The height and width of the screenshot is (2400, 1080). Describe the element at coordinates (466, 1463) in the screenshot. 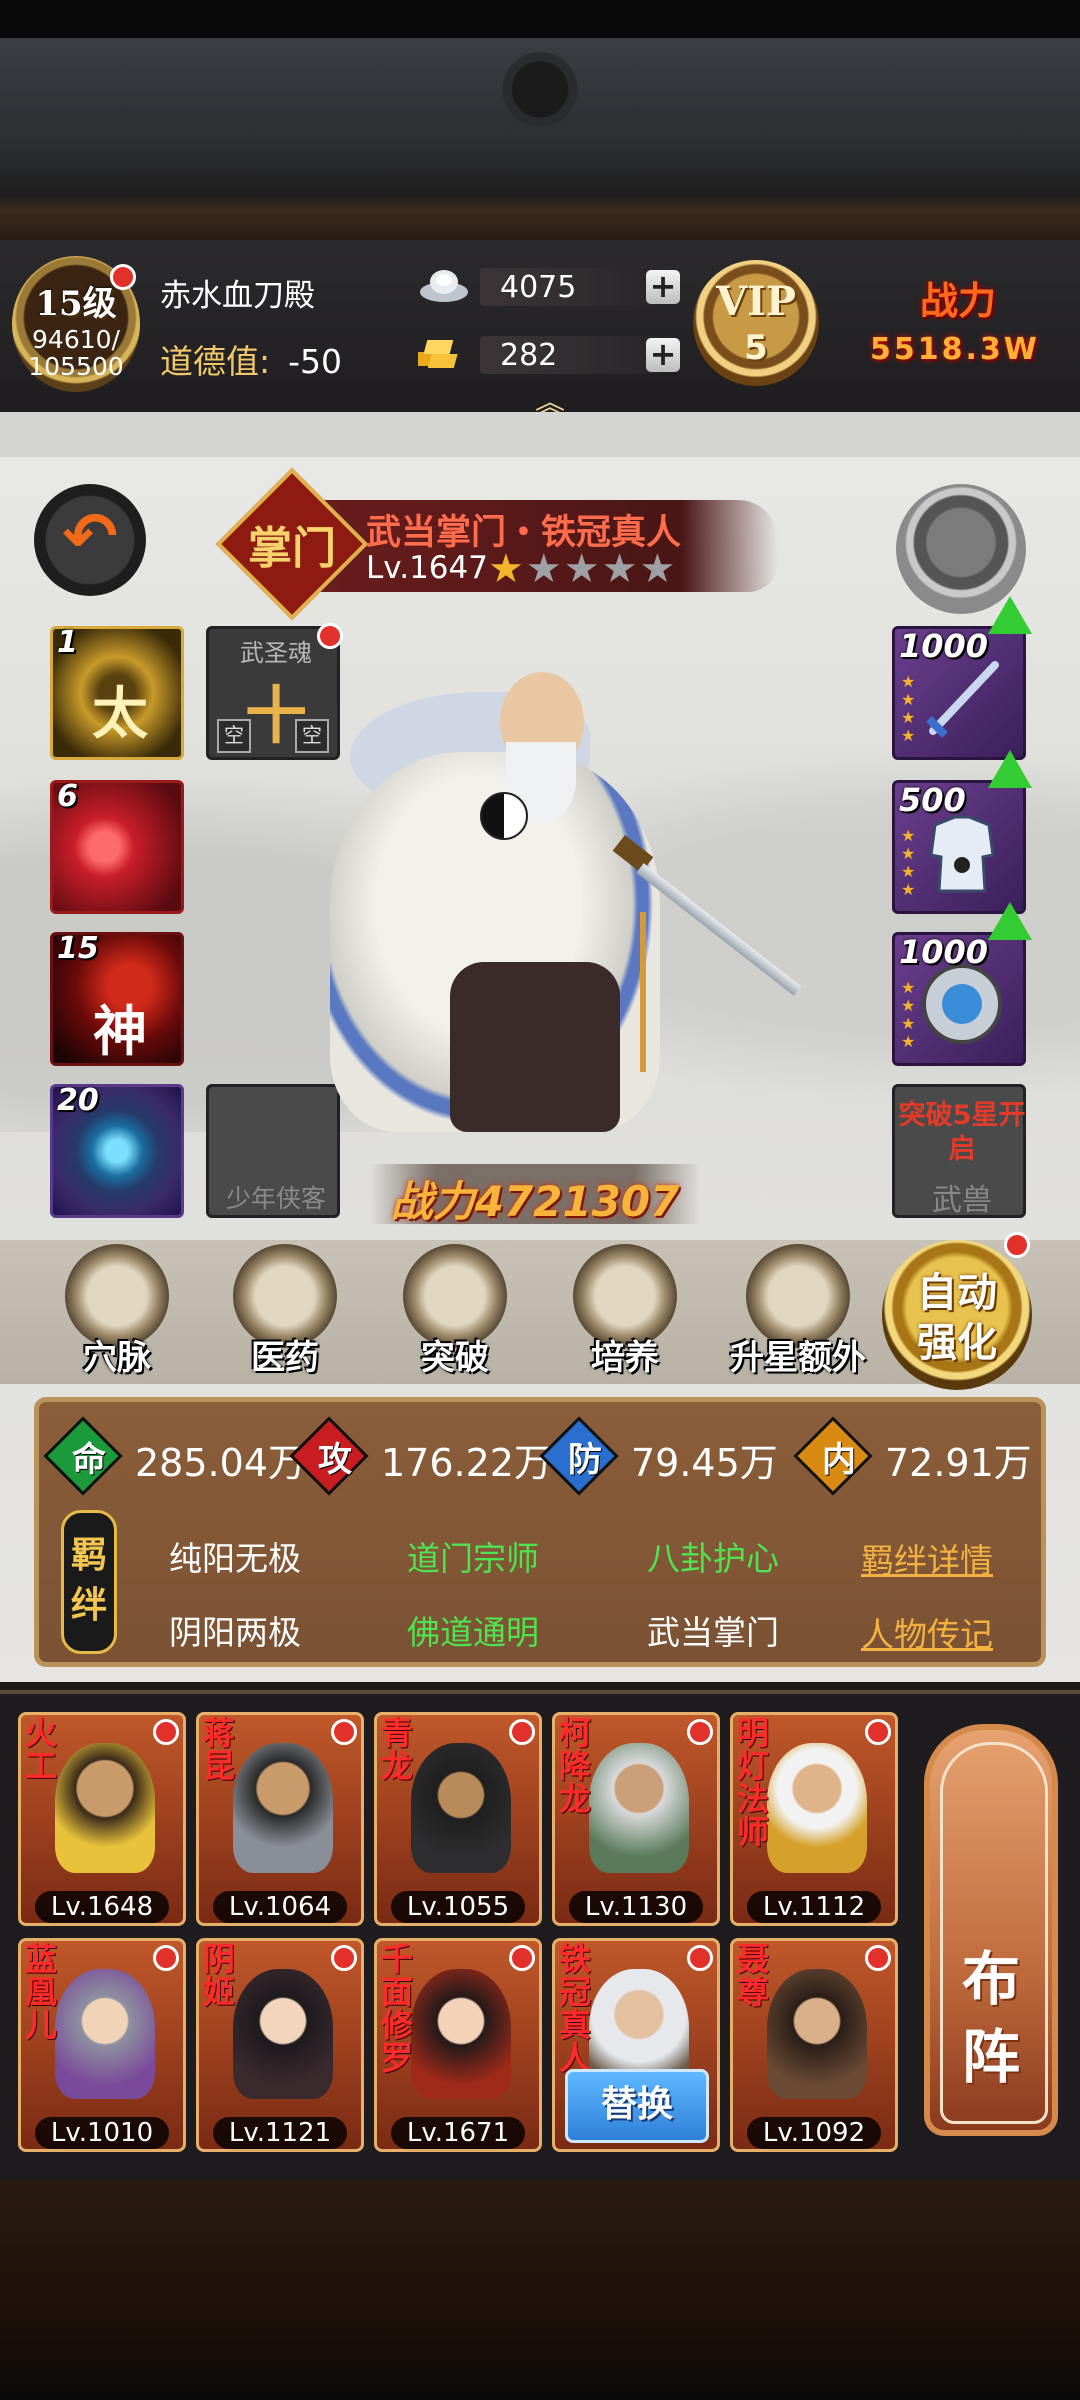

I see `attack-value: 176.22万` at that location.